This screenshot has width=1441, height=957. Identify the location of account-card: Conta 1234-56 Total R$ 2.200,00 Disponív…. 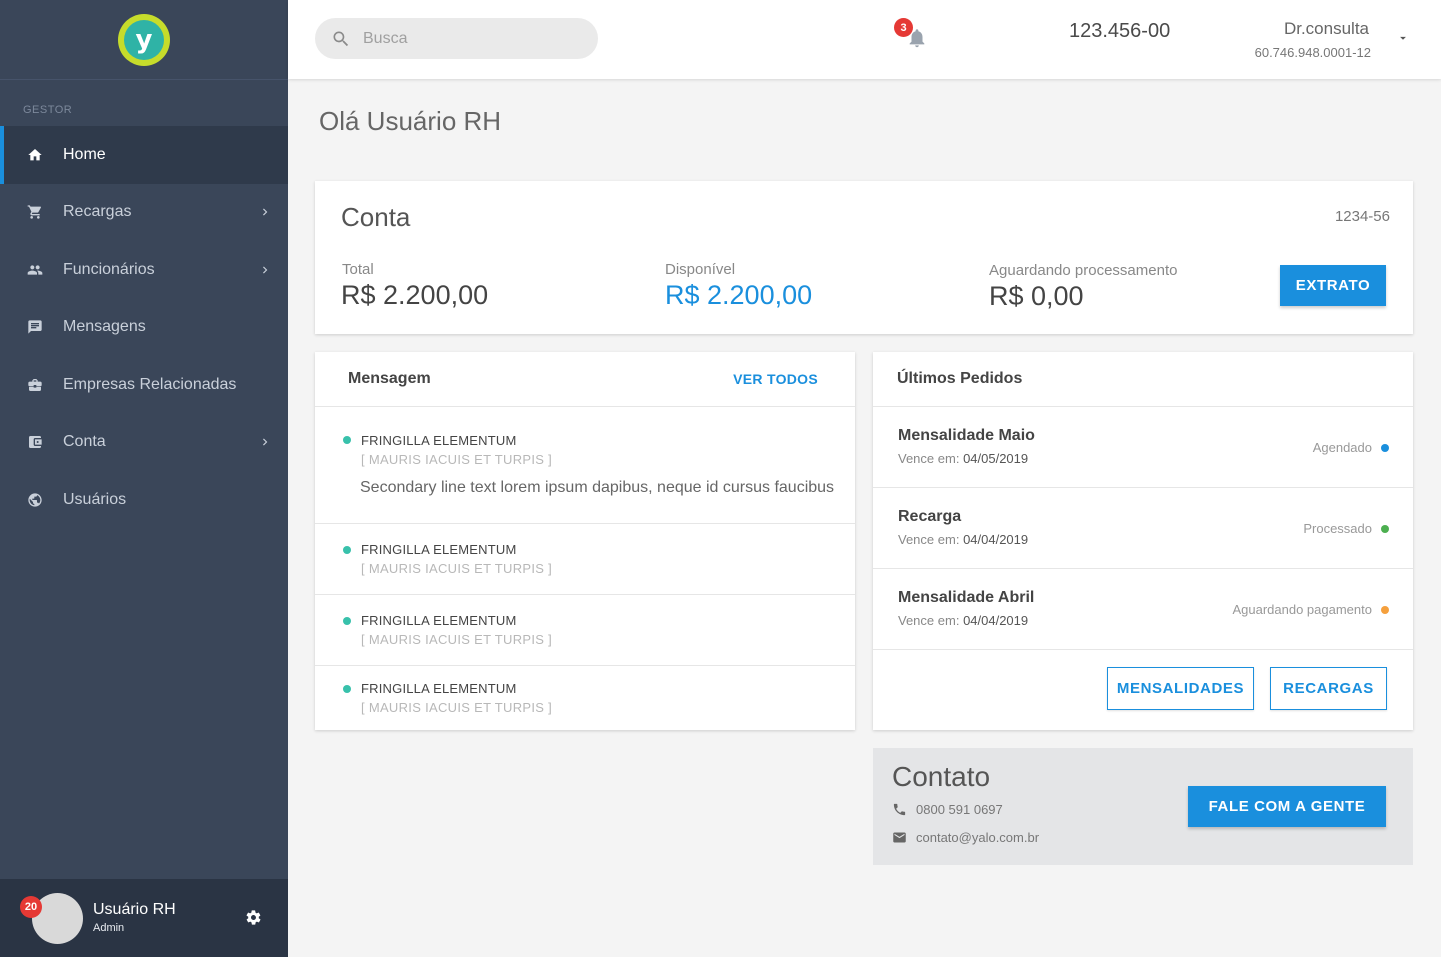
(864, 257).